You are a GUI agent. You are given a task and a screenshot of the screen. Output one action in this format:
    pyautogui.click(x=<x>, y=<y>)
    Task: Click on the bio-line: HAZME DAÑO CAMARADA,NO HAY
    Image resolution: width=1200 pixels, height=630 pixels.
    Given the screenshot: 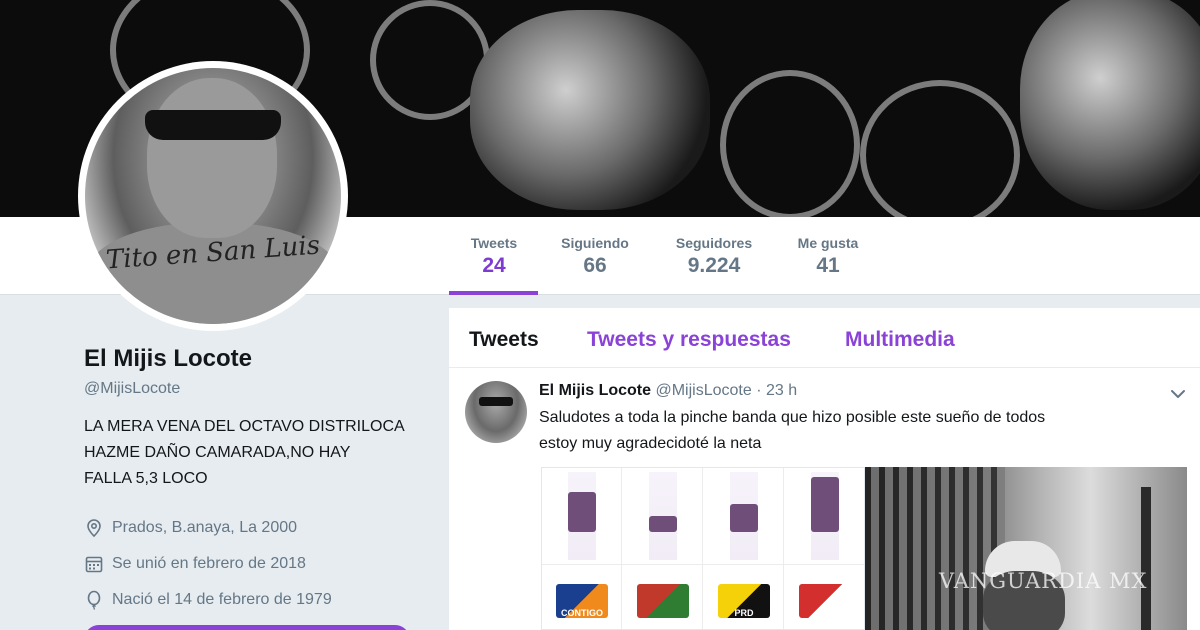 What is the action you would take?
    pyautogui.click(x=217, y=452)
    